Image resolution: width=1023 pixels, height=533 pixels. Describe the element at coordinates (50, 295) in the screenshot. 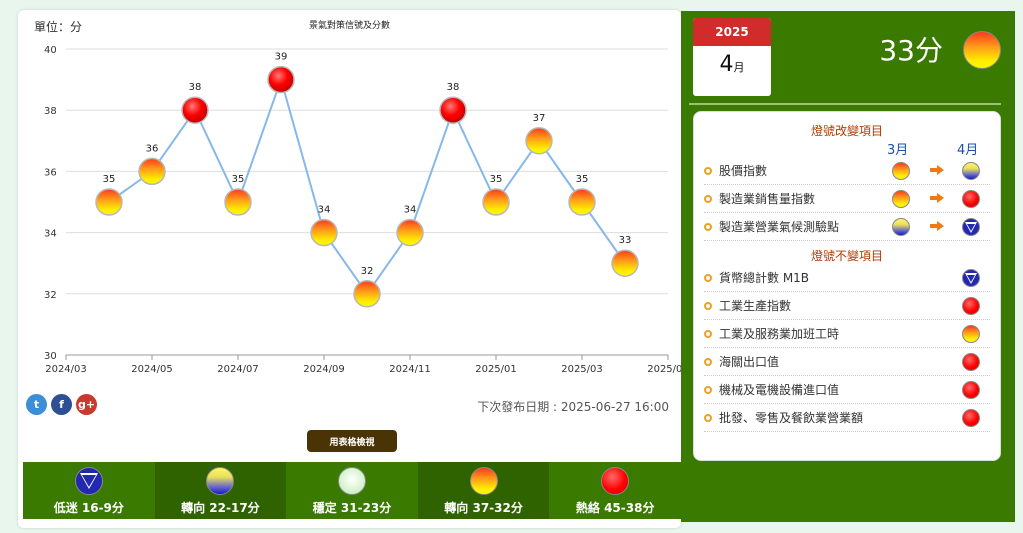

I see `y-tick-label: 32` at that location.